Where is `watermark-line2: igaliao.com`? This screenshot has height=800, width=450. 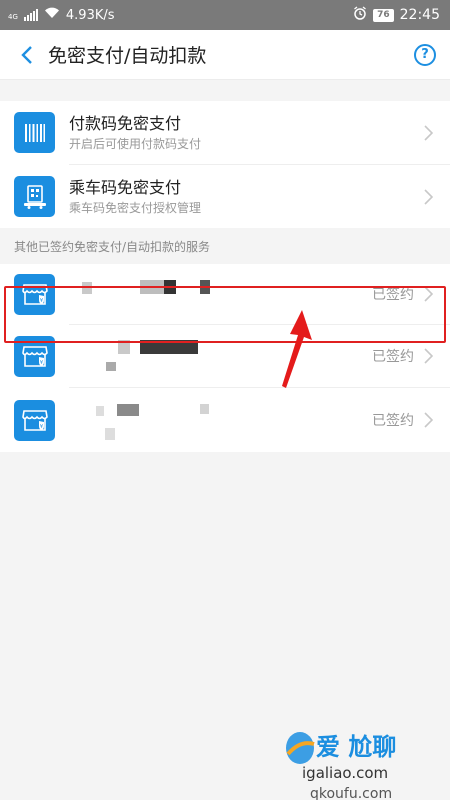
watermark-line2: igaliao.com is located at coordinates (345, 773).